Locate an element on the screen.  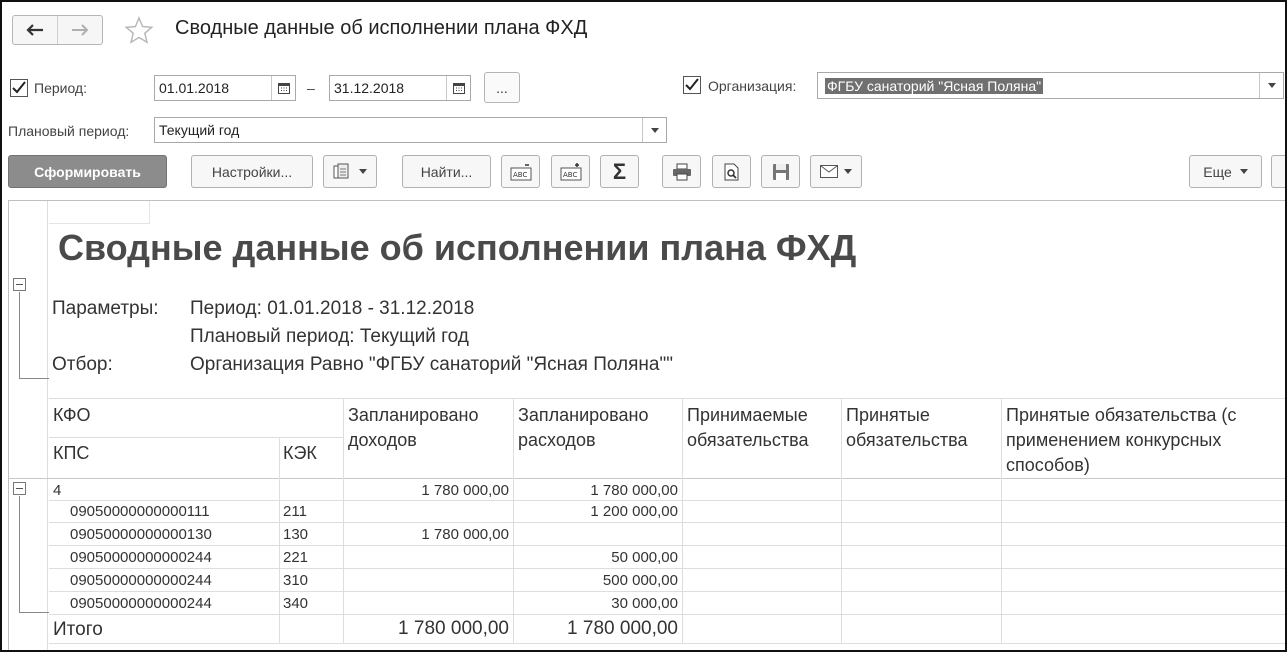
report-variant-icon is located at coordinates (341, 170).